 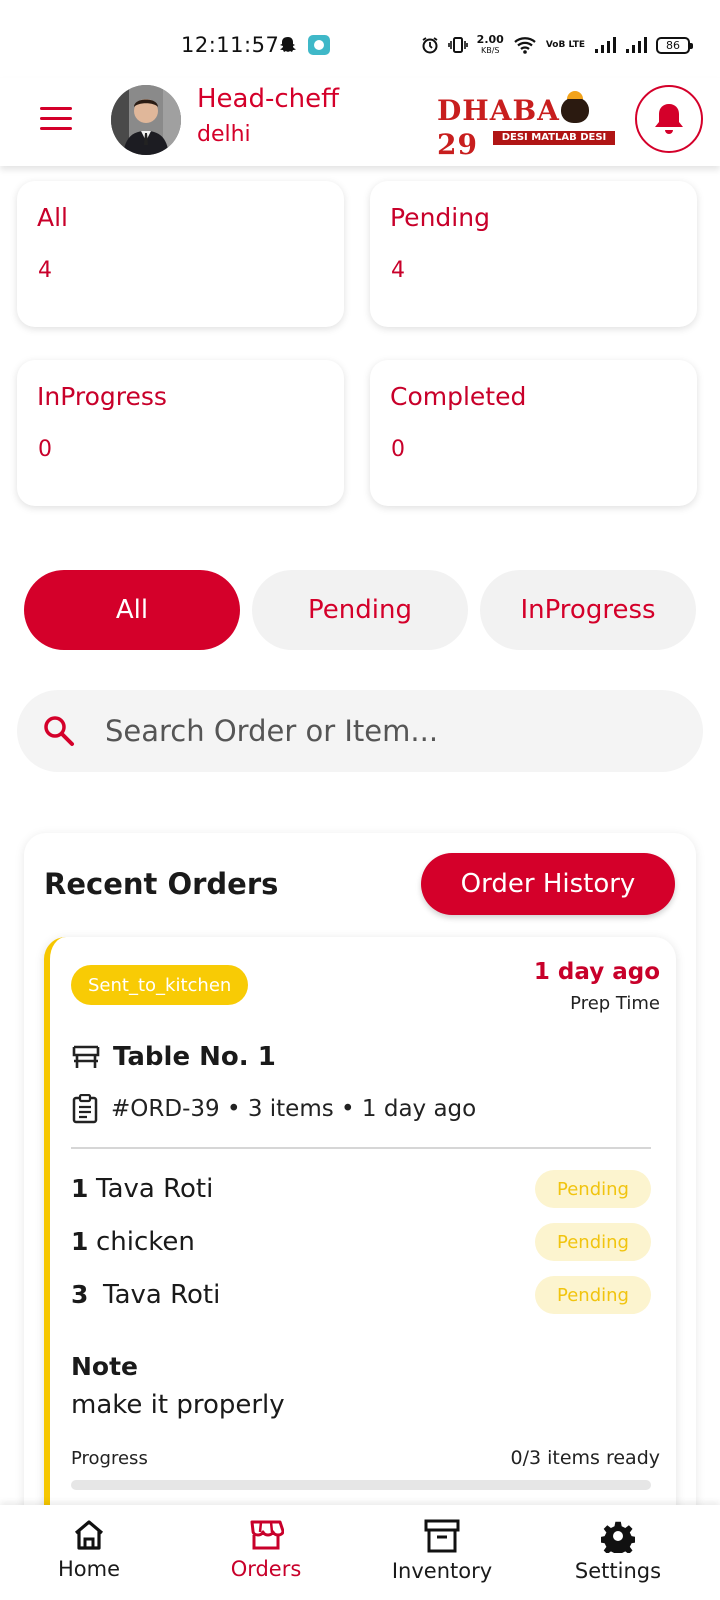 What do you see at coordinates (361, 1243) in the screenshot?
I see `order-item: 1 chicken Pending` at bounding box center [361, 1243].